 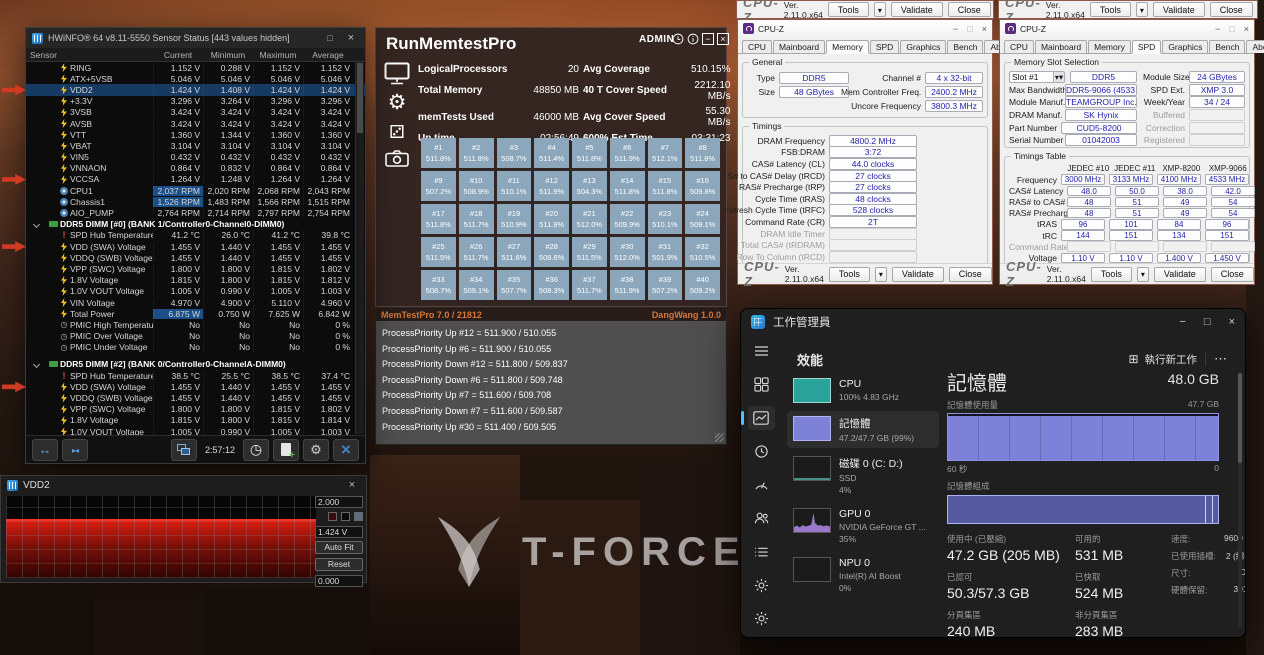 I want to click on memtest-instance-tile: #1 511.8%, so click(x=438, y=153).